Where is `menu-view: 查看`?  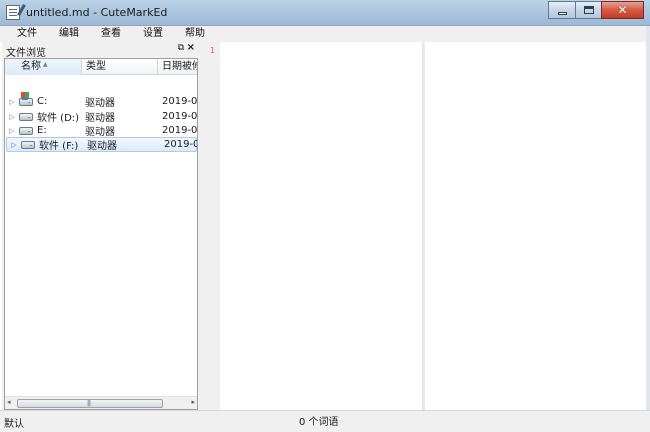 menu-view: 查看 is located at coordinates (111, 34).